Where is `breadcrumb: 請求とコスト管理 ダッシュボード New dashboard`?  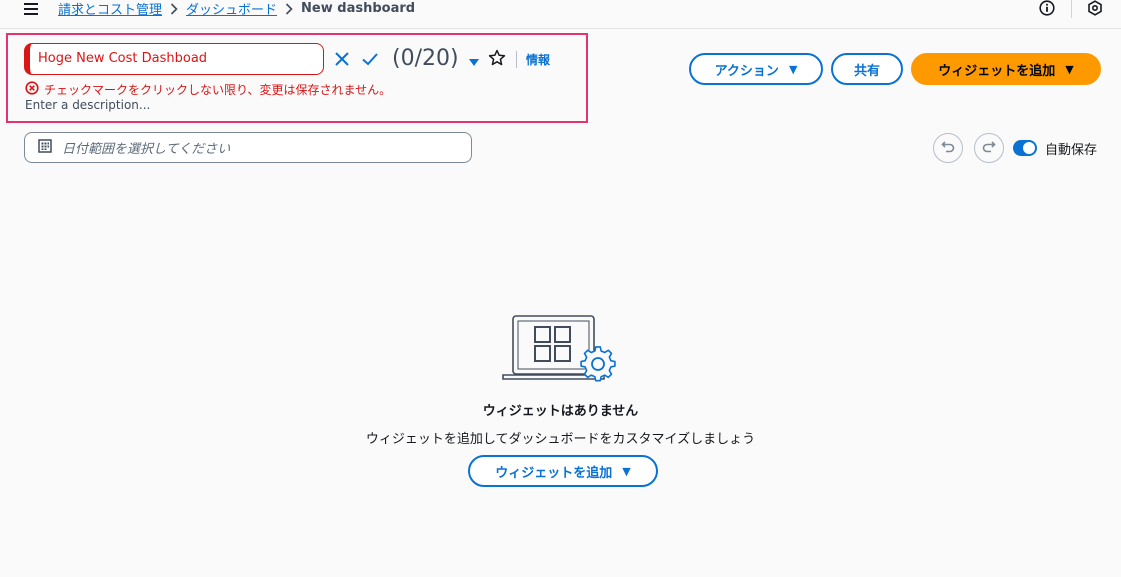 breadcrumb: 請求とコスト管理 ダッシュボード New dashboard is located at coordinates (237, 9).